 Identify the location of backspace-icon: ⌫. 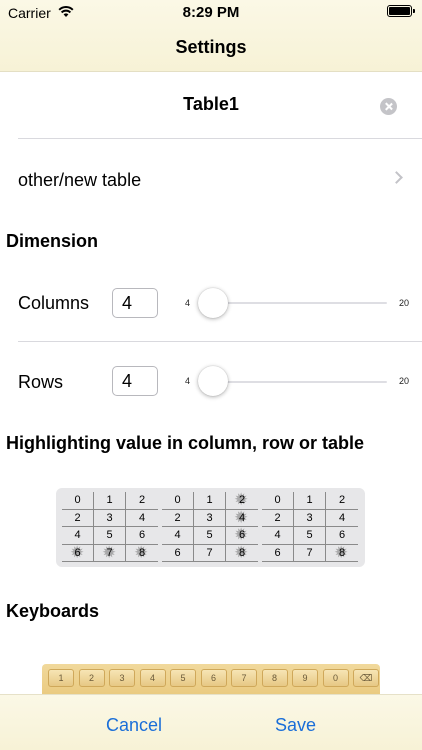
(366, 678).